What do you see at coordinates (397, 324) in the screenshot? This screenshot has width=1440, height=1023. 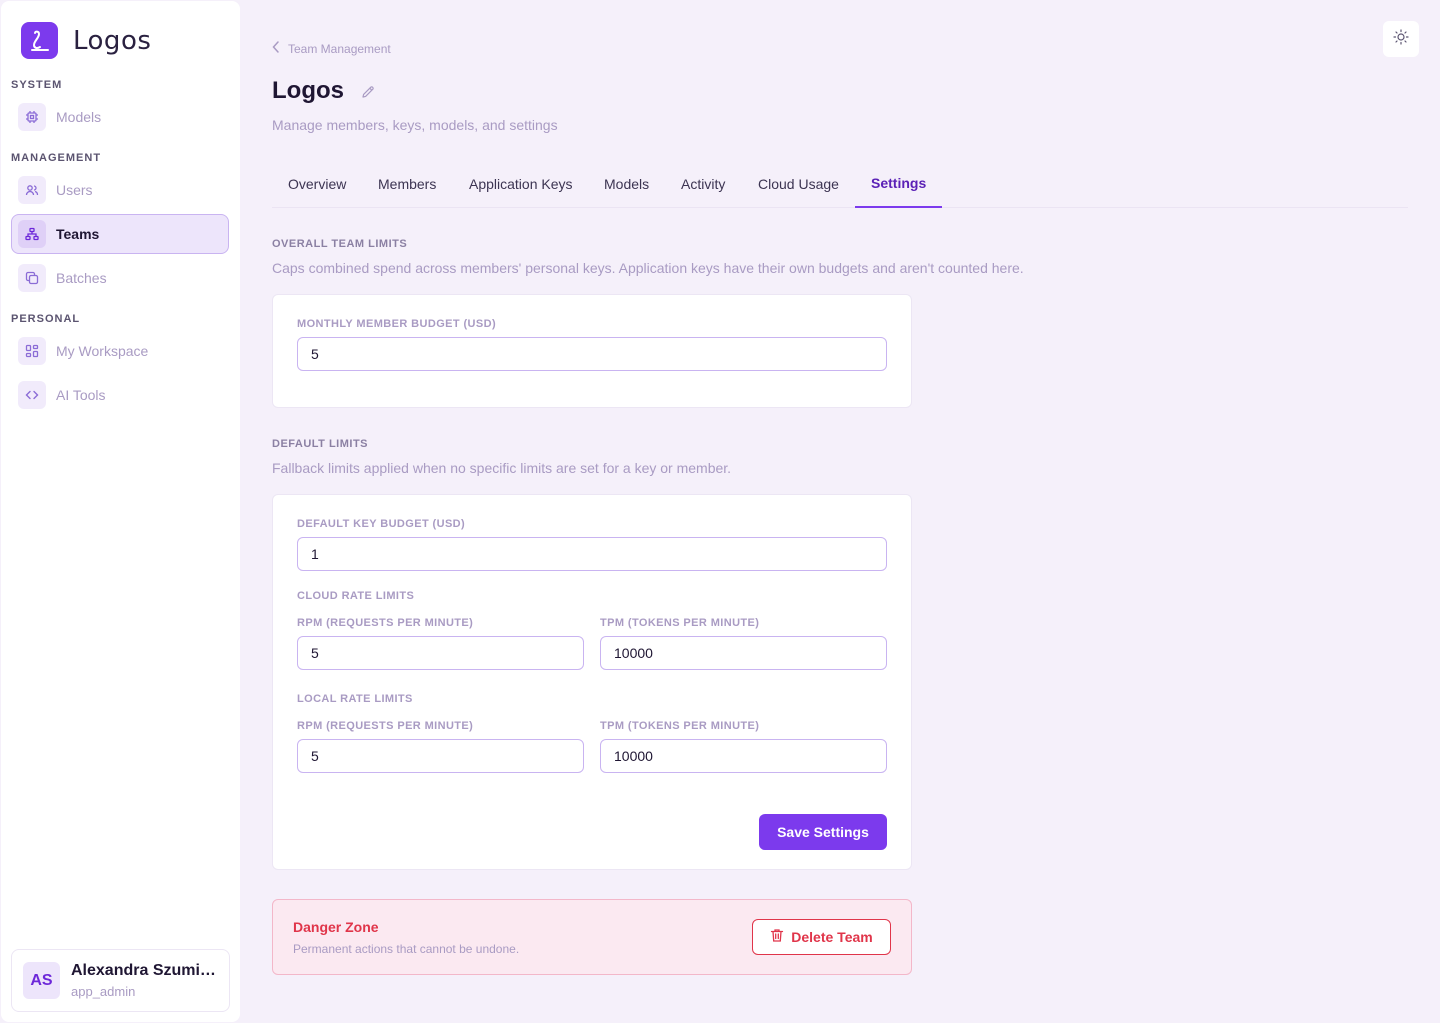 I see `monthly-budget-label: MONTHLY MEMBER BUDGET (USD)` at bounding box center [397, 324].